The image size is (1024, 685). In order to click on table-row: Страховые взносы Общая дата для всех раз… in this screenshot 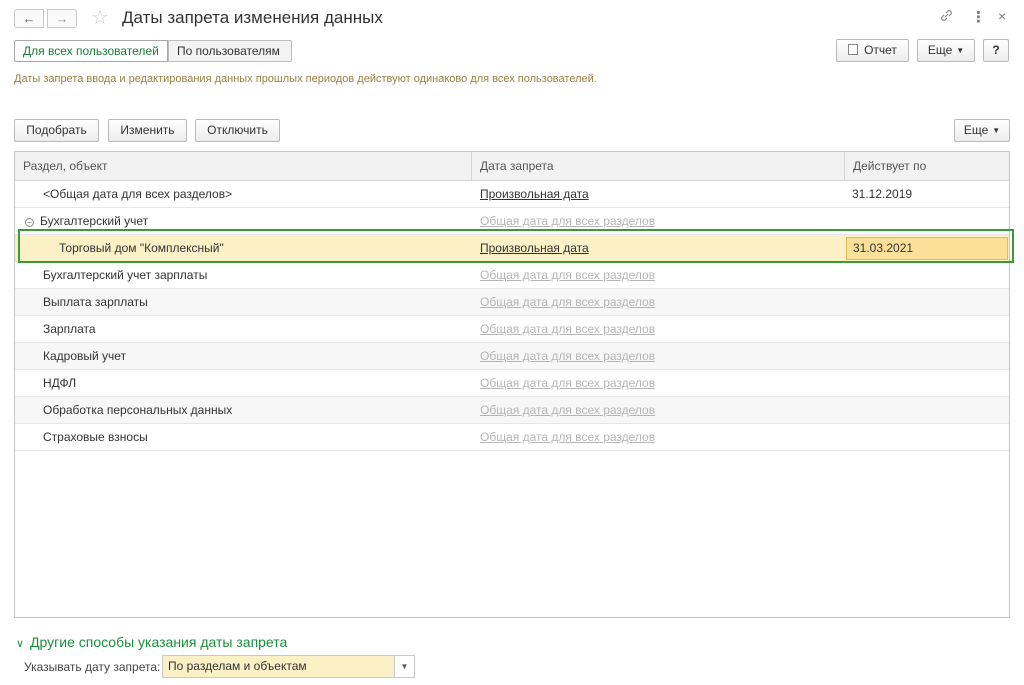, I will do `click(512, 437)`.